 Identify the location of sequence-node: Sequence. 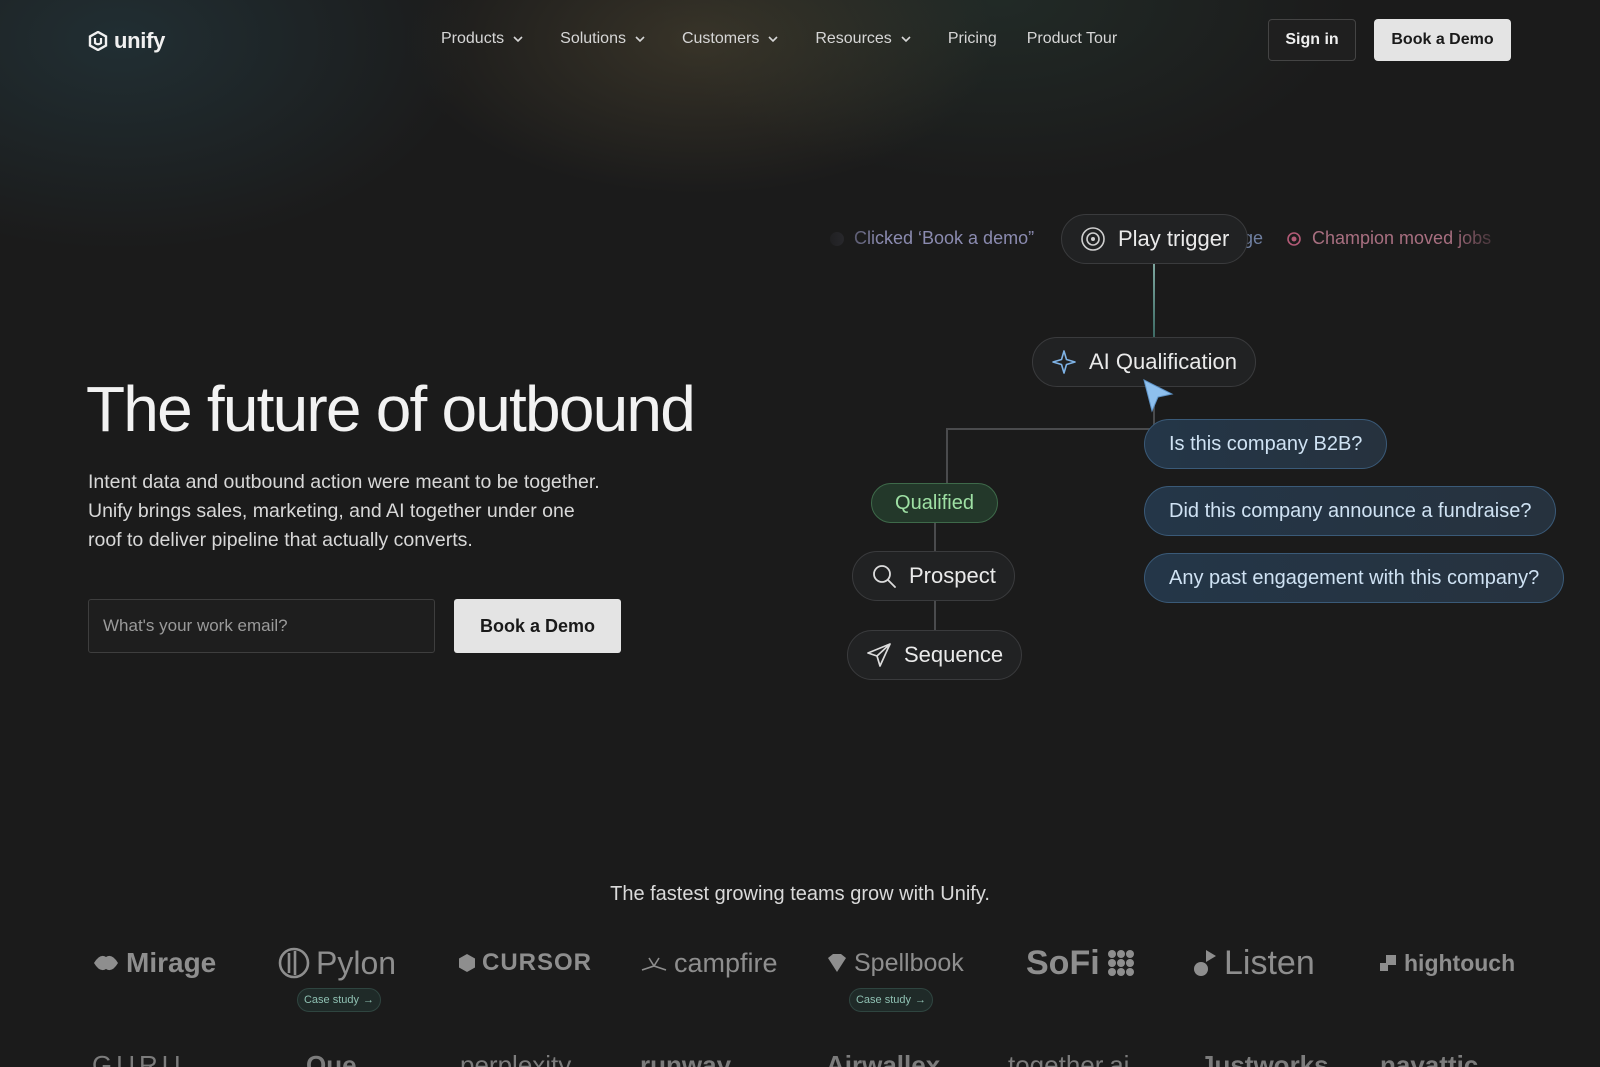
(935, 655).